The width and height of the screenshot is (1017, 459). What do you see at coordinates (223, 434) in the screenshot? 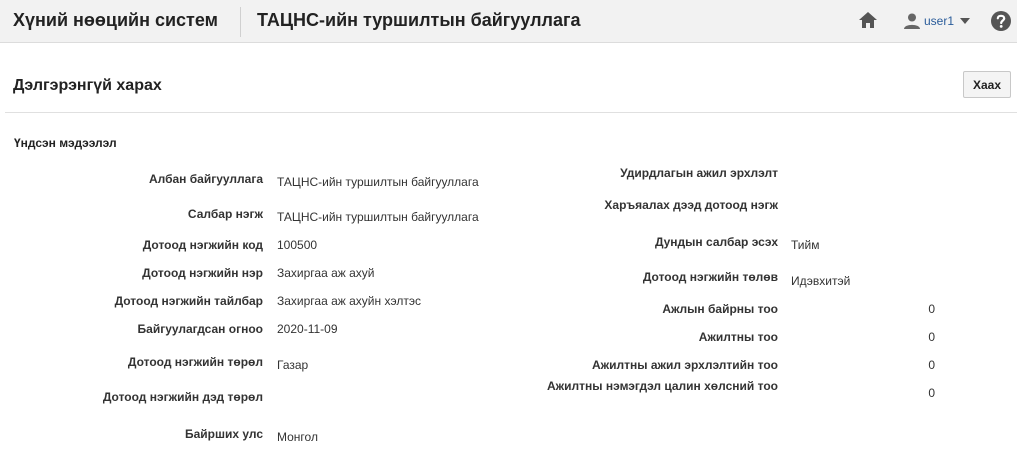
I see `field-label: Байрших улс` at bounding box center [223, 434].